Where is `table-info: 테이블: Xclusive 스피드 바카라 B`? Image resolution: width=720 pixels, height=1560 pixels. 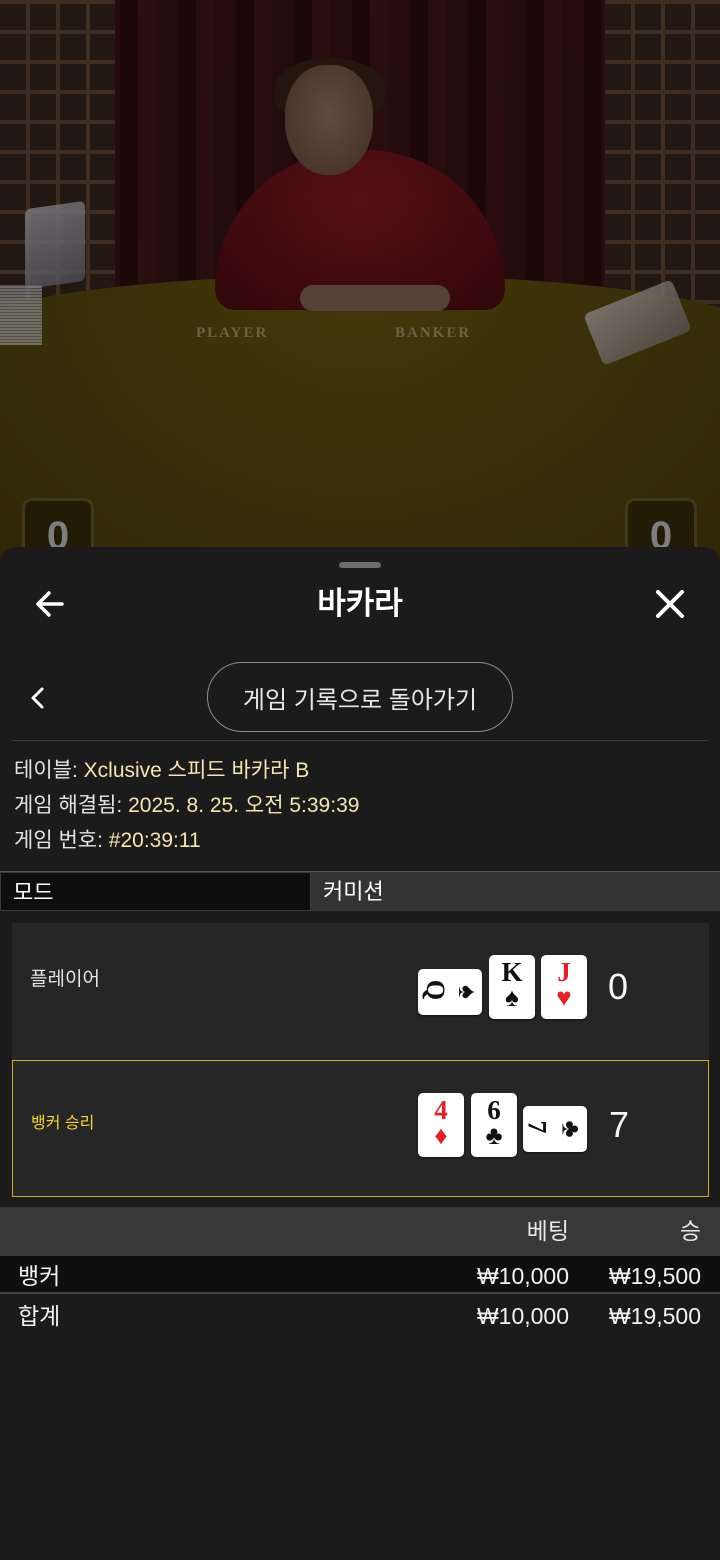 table-info: 테이블: Xclusive 스피드 바카라 B is located at coordinates (364, 771).